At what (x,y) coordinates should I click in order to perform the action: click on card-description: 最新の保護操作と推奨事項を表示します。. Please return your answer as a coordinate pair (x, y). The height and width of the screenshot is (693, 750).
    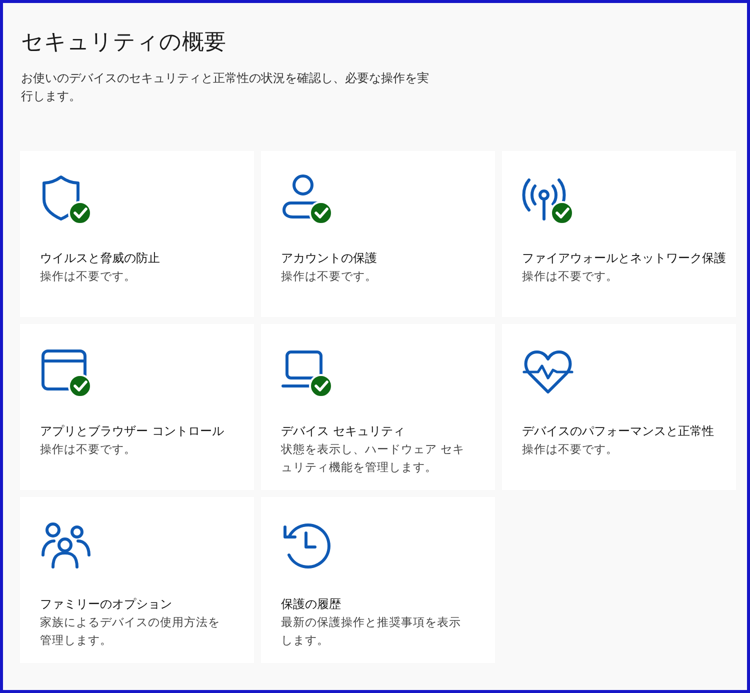
    Looking at the image, I should click on (371, 631).